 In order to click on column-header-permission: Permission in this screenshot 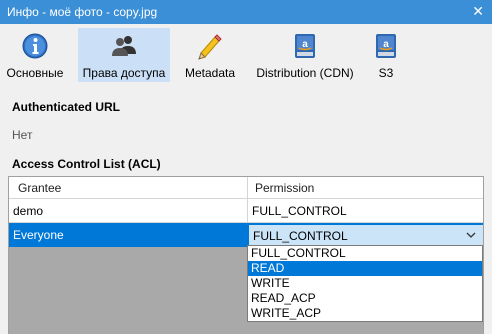, I will do `click(284, 188)`.